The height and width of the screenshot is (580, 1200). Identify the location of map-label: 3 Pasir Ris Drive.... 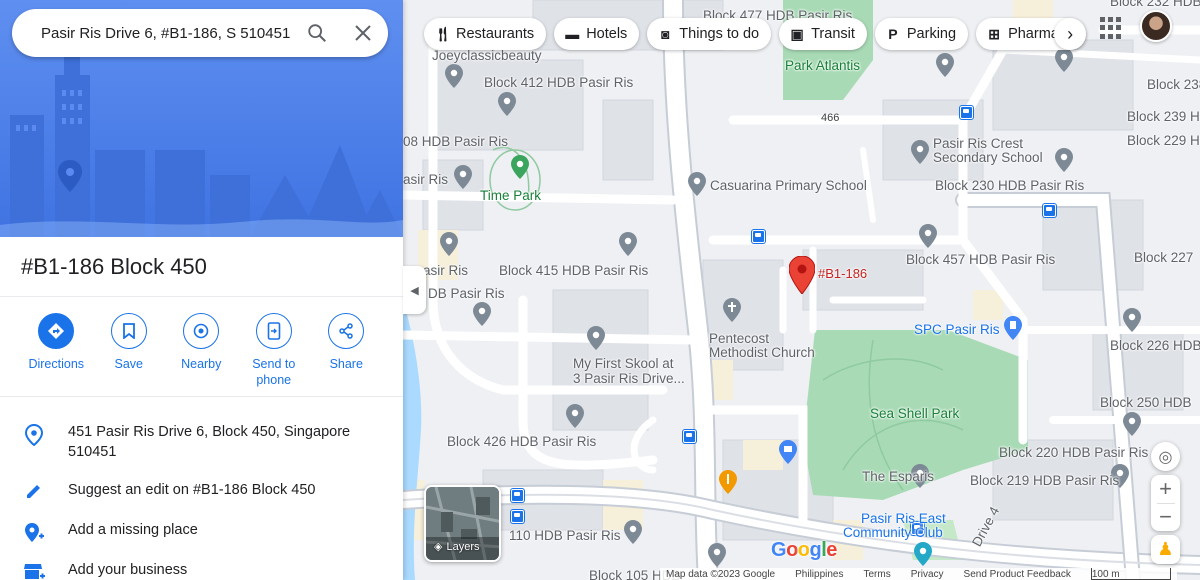
(629, 378).